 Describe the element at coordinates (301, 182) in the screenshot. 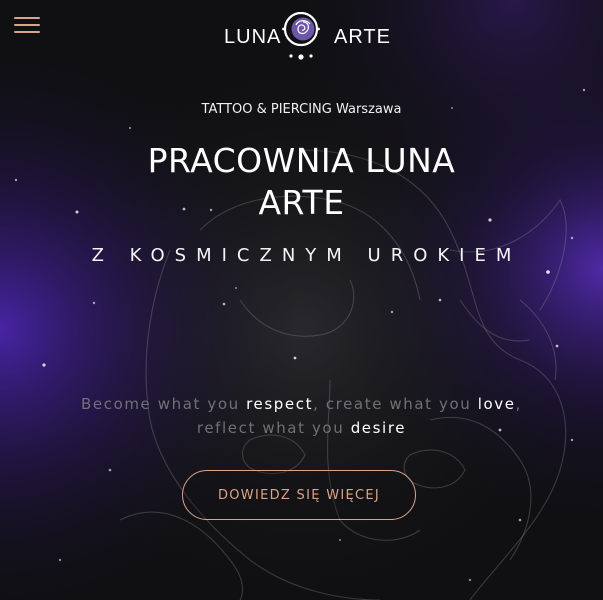

I see `page-title: PRACOWNIA LUNA ARTE` at that location.